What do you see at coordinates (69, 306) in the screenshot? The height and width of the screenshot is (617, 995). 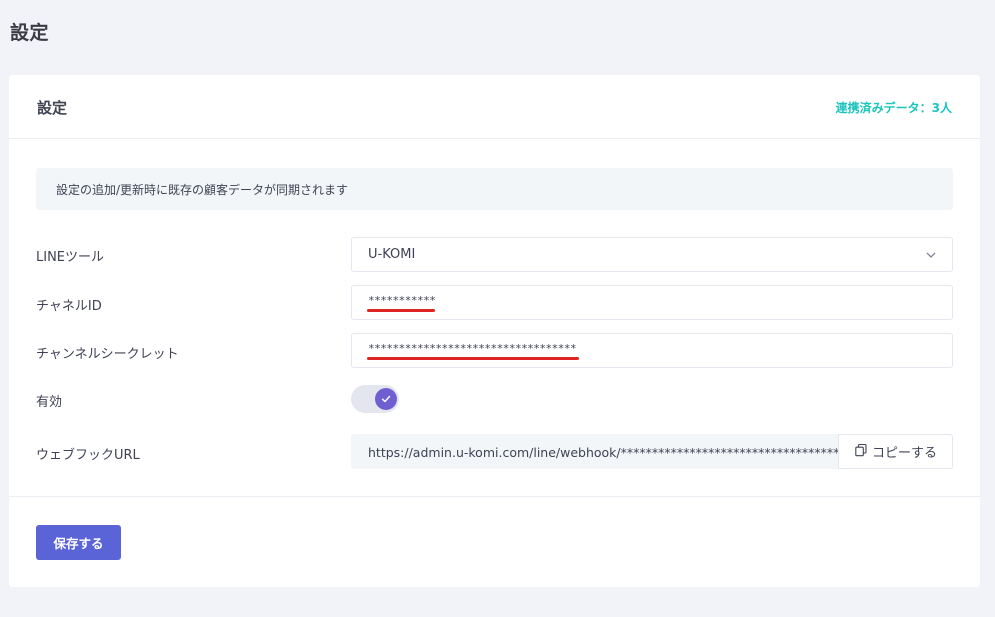 I see `channel-id-label: チャネルID` at bounding box center [69, 306].